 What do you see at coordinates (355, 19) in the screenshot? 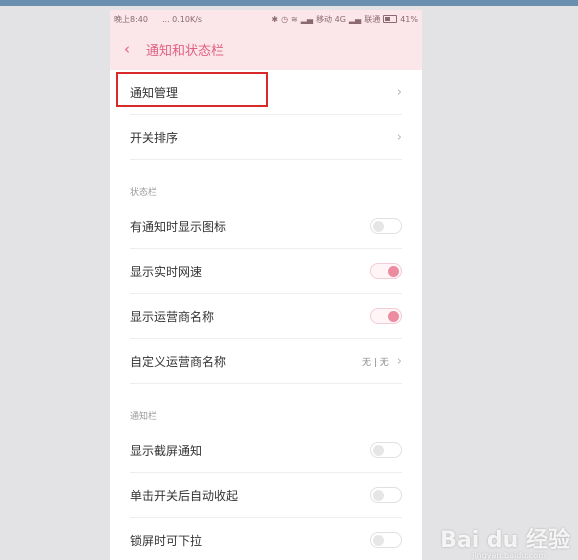
I see `signal-icon-2: ▂▄` at bounding box center [355, 19].